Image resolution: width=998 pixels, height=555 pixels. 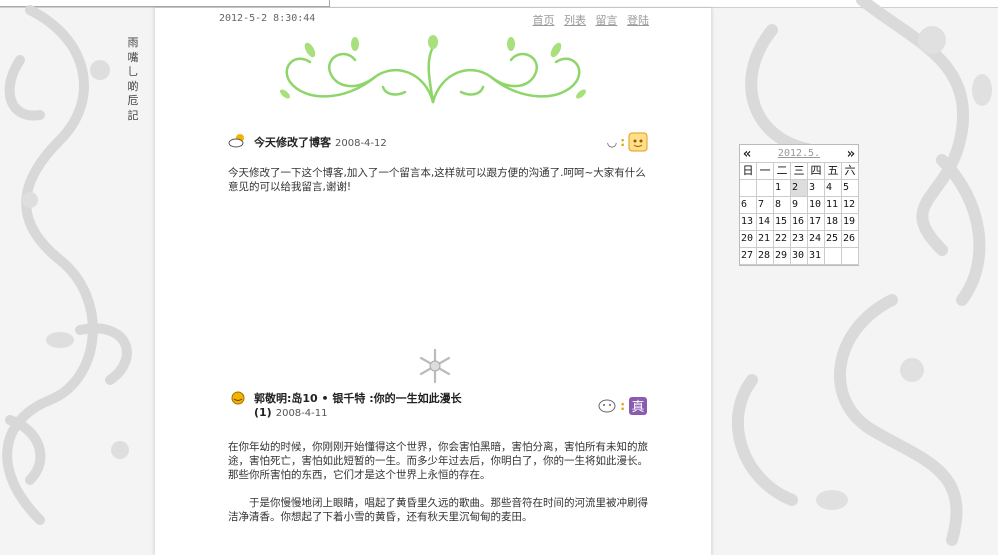 What do you see at coordinates (236, 141) in the screenshot?
I see `cloudy-sun-icon` at bounding box center [236, 141].